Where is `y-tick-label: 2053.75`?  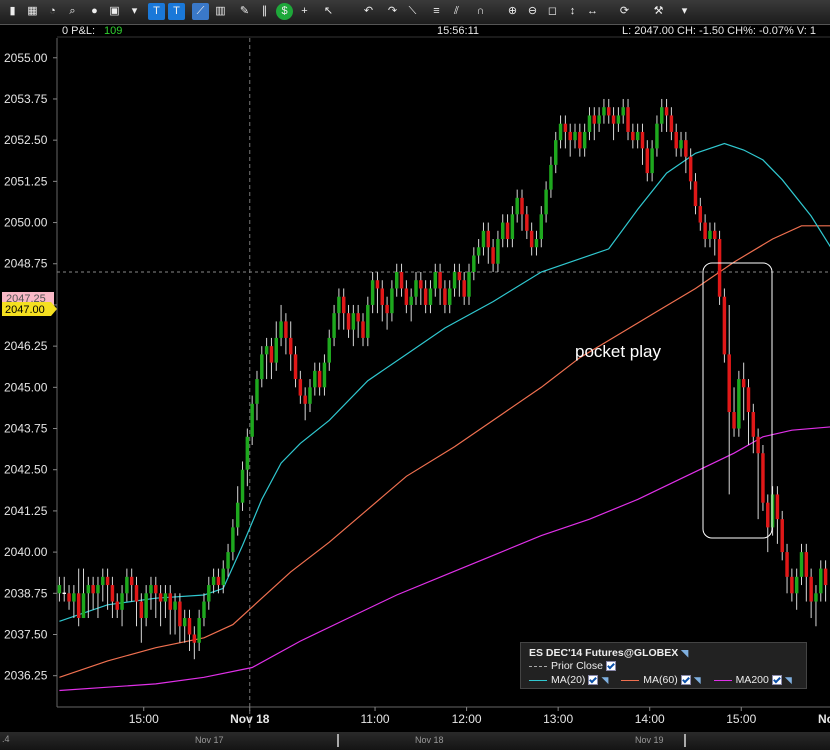 y-tick-label: 2053.75 is located at coordinates (26, 99).